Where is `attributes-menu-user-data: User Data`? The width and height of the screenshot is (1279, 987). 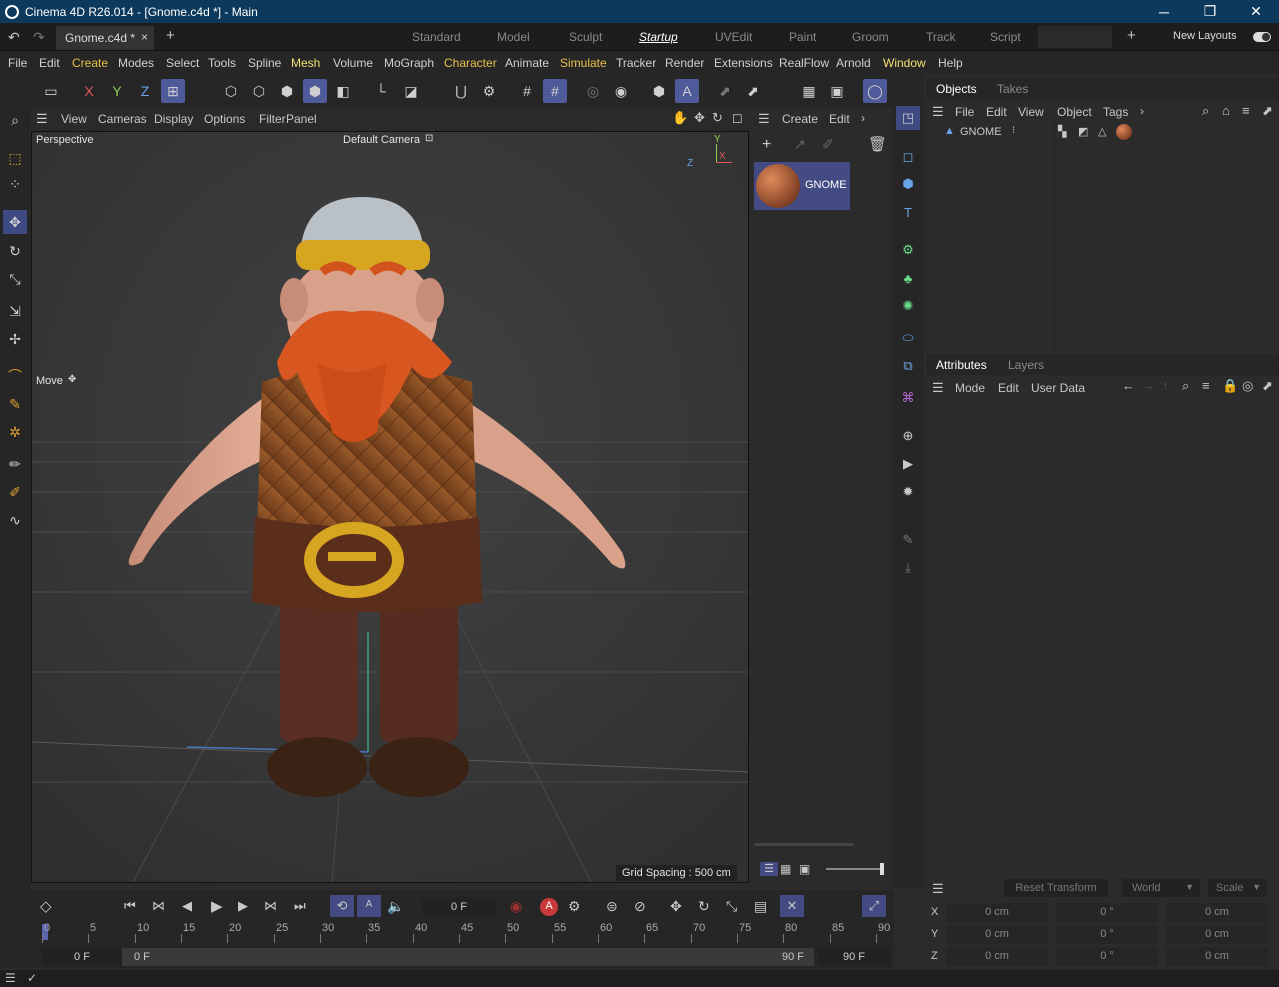 attributes-menu-user-data: User Data is located at coordinates (1058, 388).